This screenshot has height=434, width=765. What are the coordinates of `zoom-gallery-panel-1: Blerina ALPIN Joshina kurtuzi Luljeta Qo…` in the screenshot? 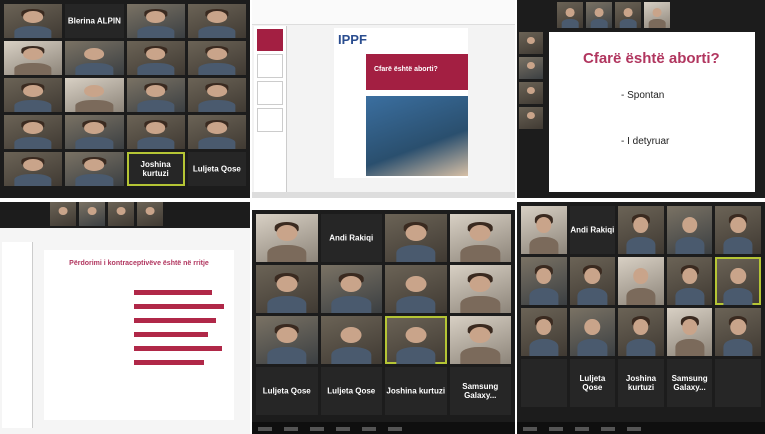 It's located at (125, 99).